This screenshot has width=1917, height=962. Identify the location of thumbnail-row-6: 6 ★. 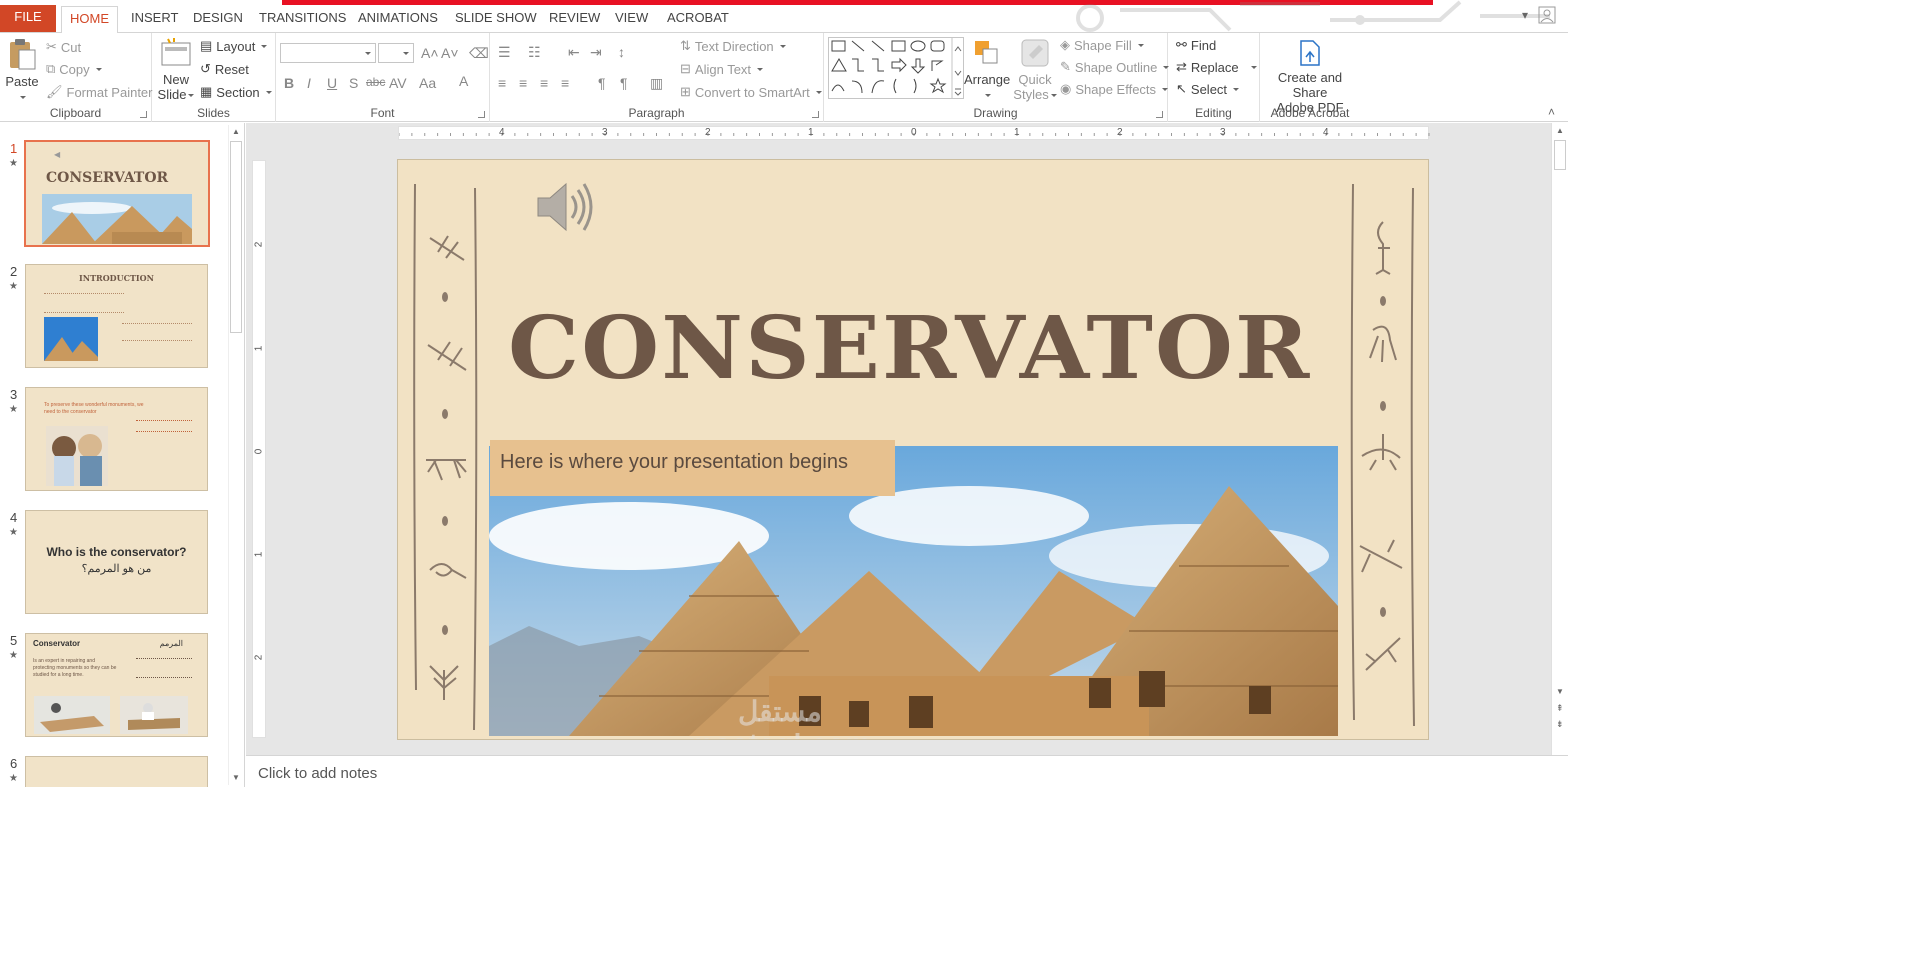
(115, 771).